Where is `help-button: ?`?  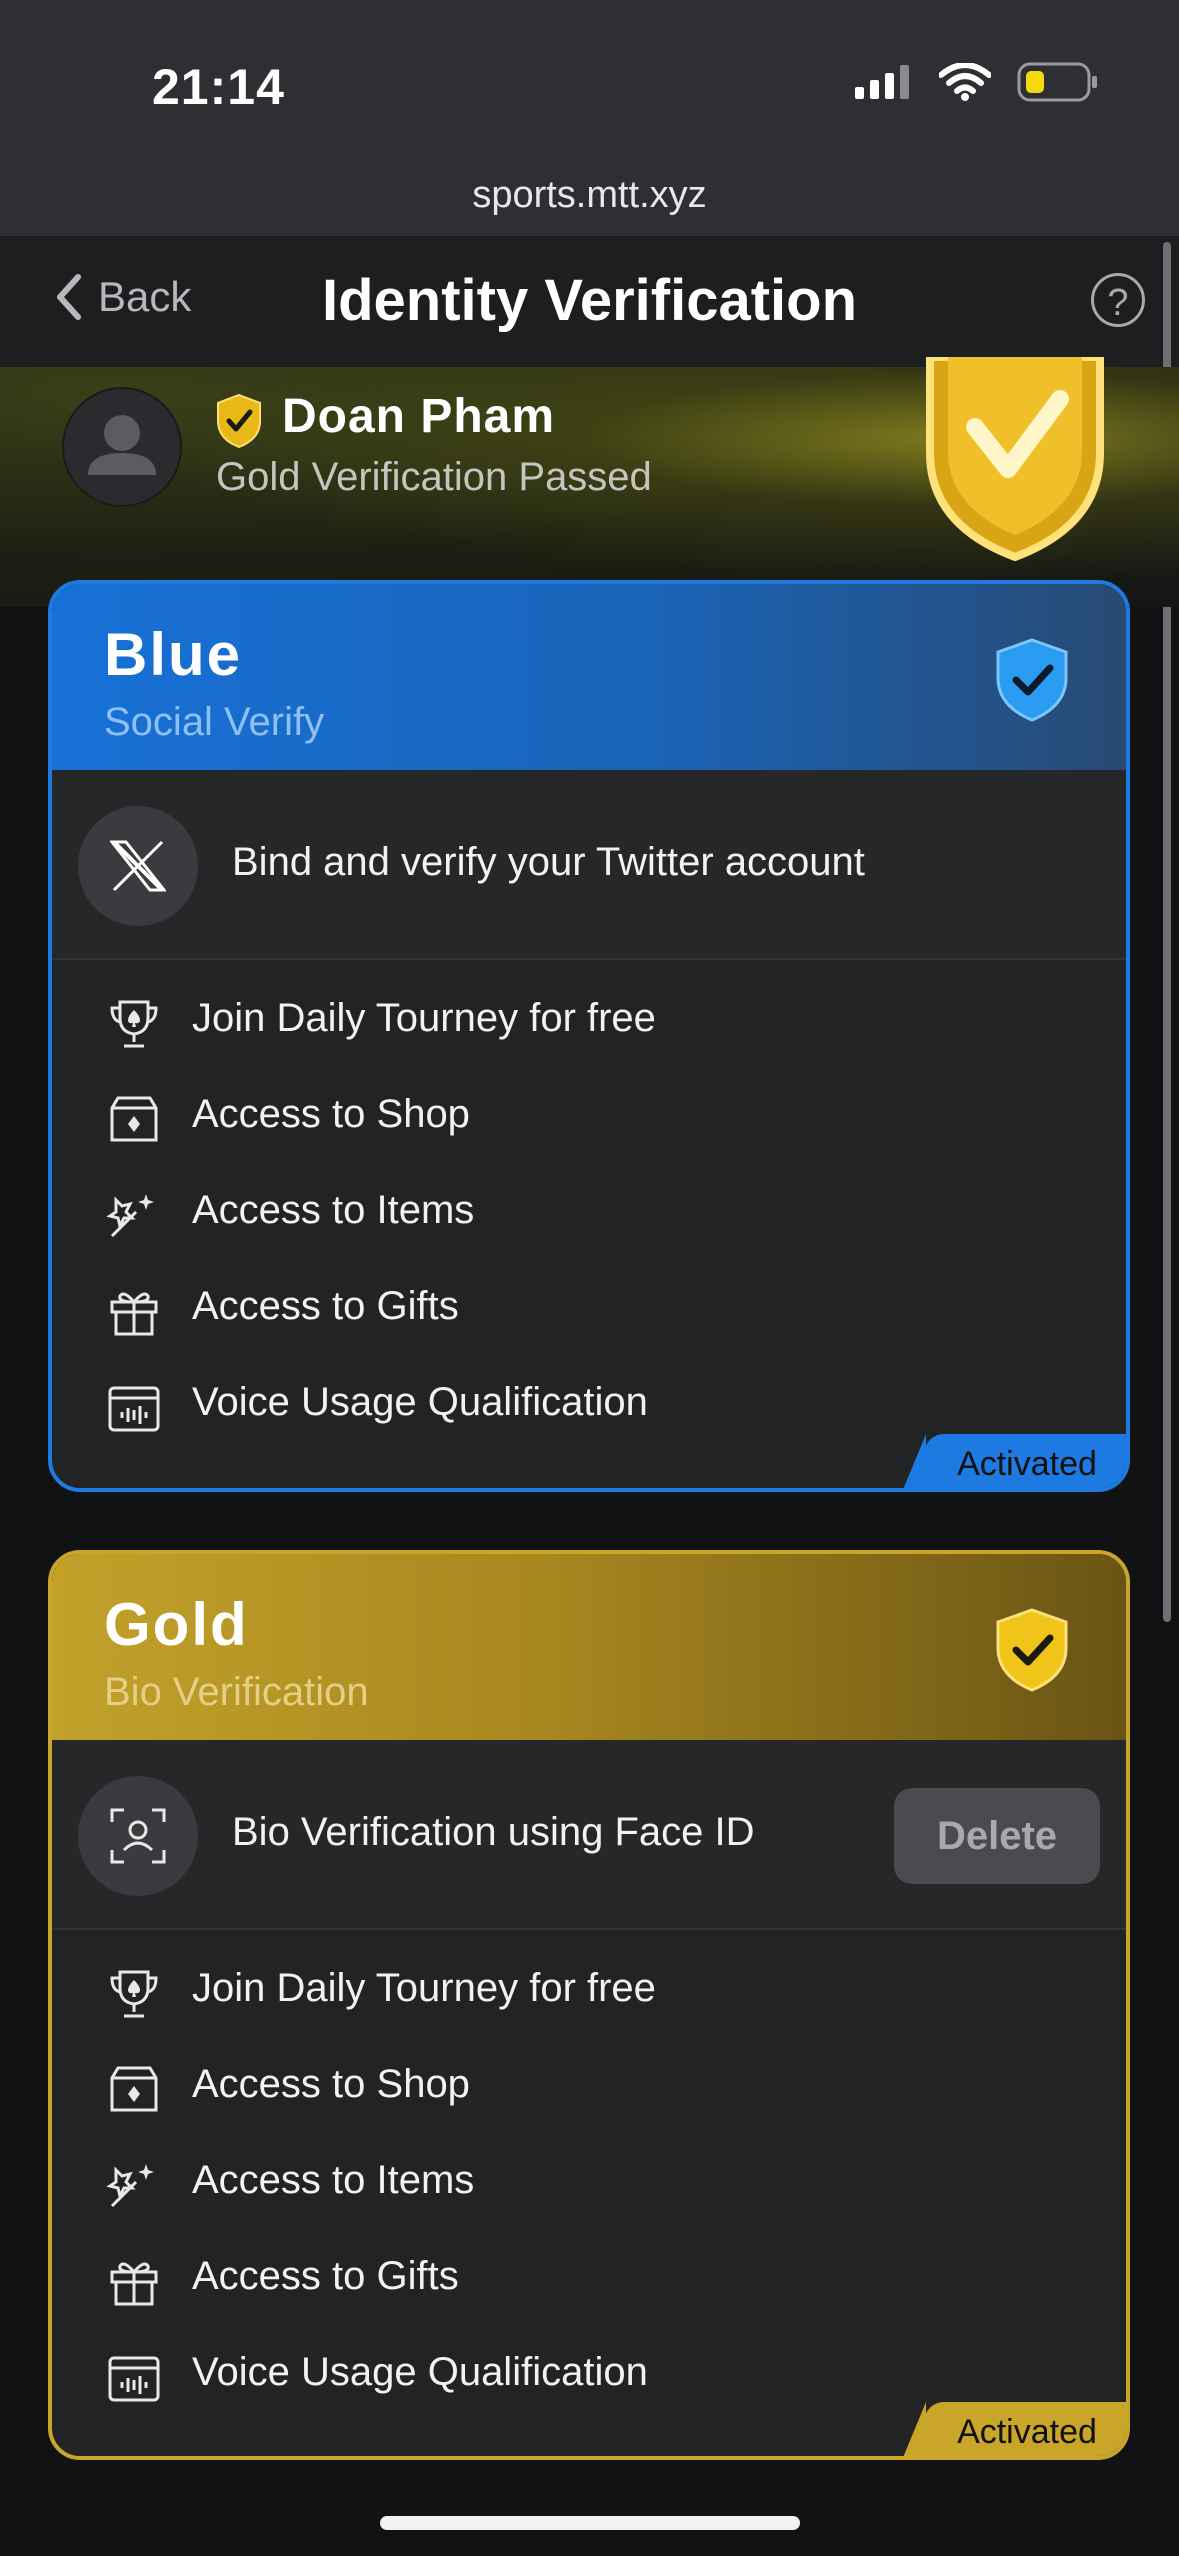 help-button: ? is located at coordinates (1118, 300).